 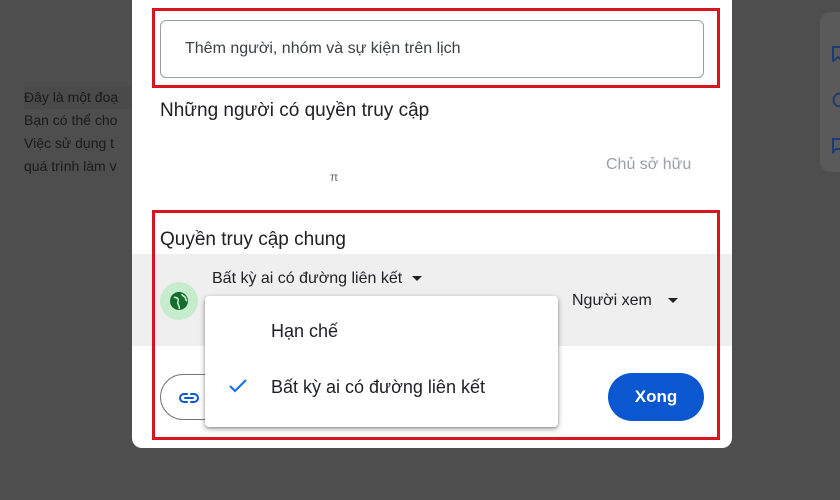 I want to click on menu-item-restricted: Hạn chế, so click(x=381, y=331).